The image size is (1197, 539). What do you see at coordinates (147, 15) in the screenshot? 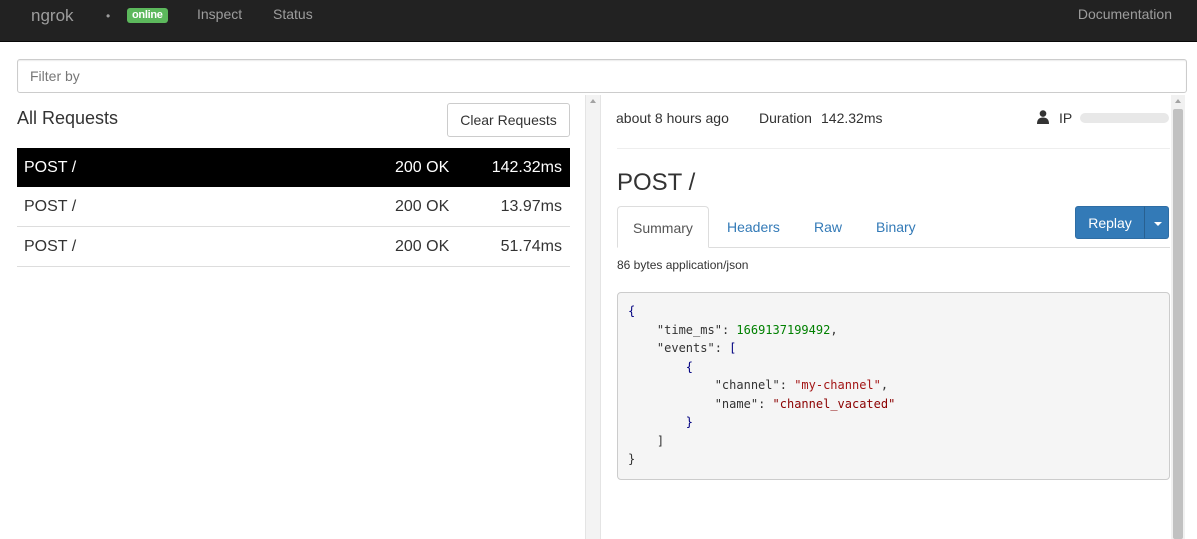
I see `status-badge: online` at bounding box center [147, 15].